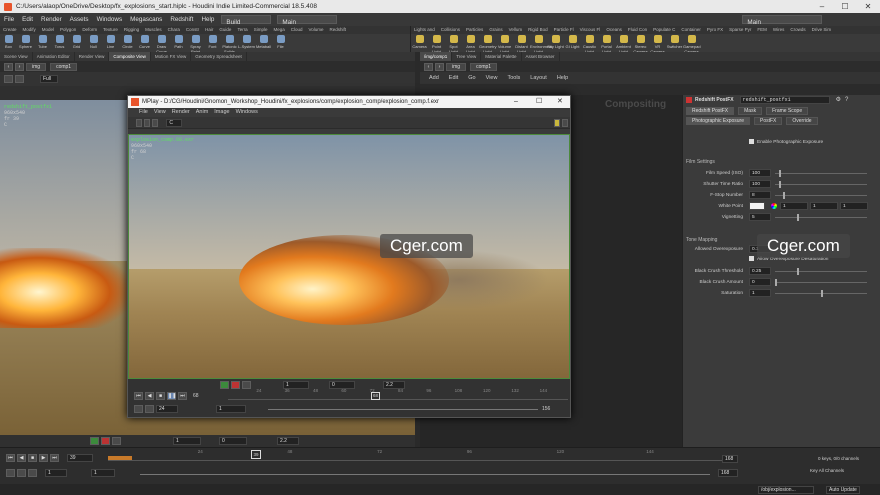 The height and width of the screenshot is (495, 880). What do you see at coordinates (29, 30) in the screenshot?
I see `shelf-tab-left-1: Modify` at bounding box center [29, 30].